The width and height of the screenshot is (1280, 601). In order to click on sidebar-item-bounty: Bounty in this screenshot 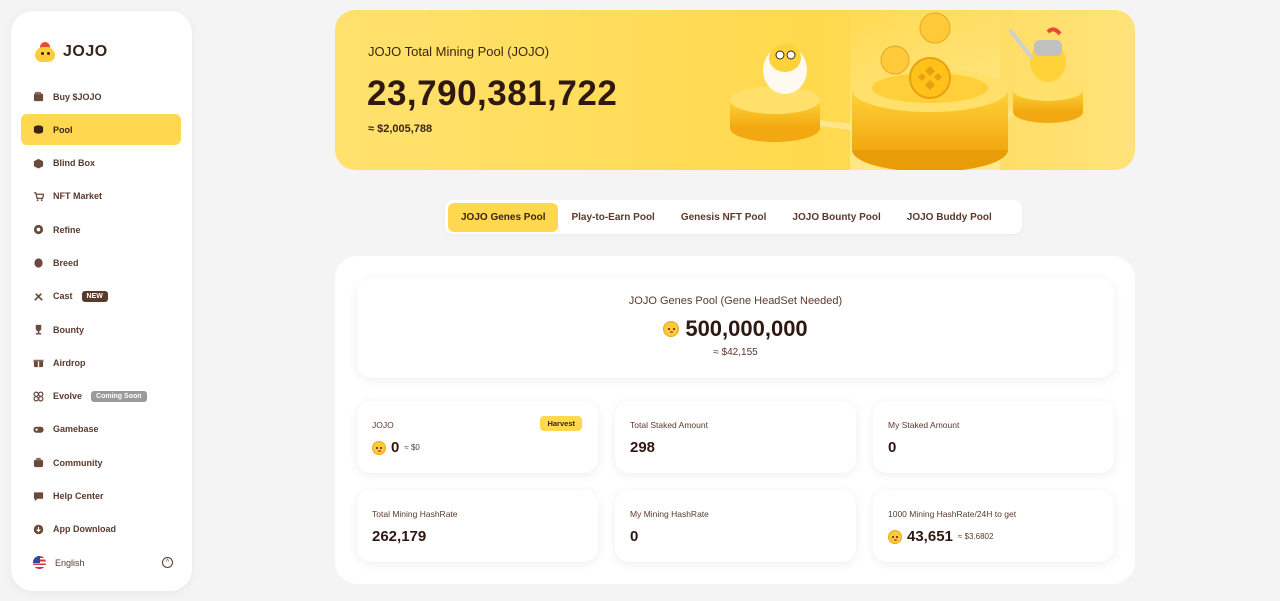, I will do `click(101, 329)`.